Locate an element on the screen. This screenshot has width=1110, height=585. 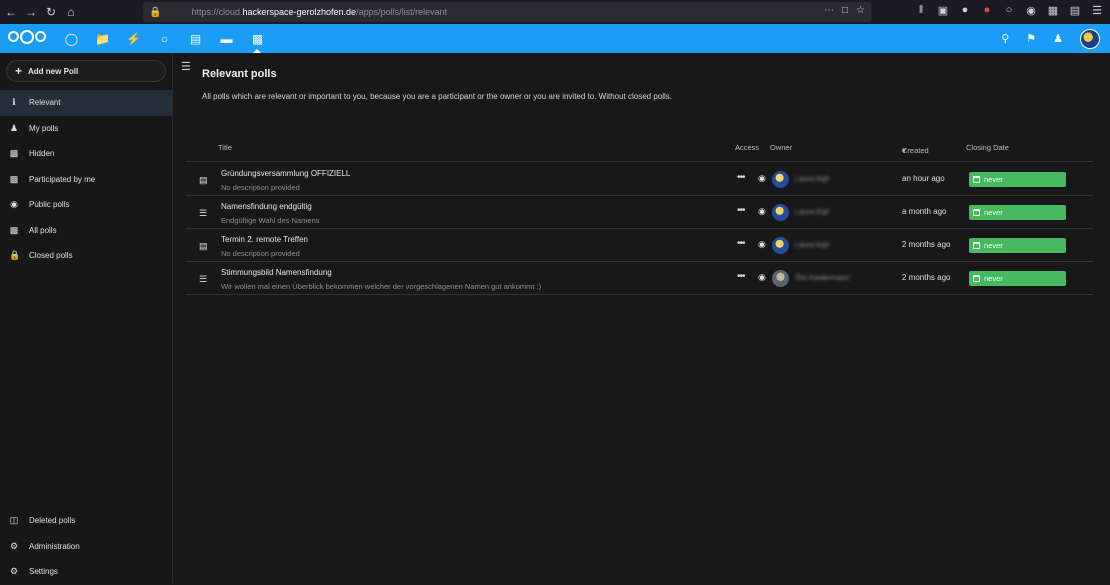
created-date: 2 months ago is located at coordinates (926, 277).